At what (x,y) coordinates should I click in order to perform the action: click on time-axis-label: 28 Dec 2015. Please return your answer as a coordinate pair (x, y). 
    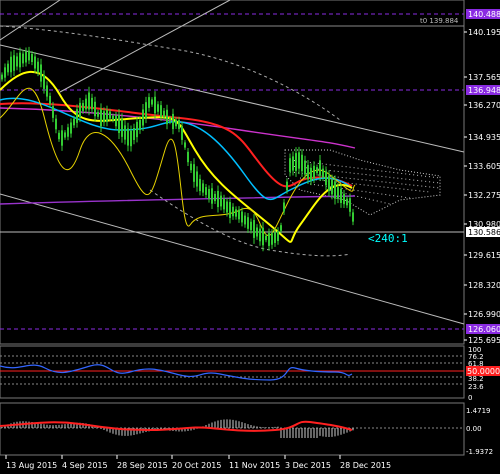
    Looking at the image, I should click on (365, 465).